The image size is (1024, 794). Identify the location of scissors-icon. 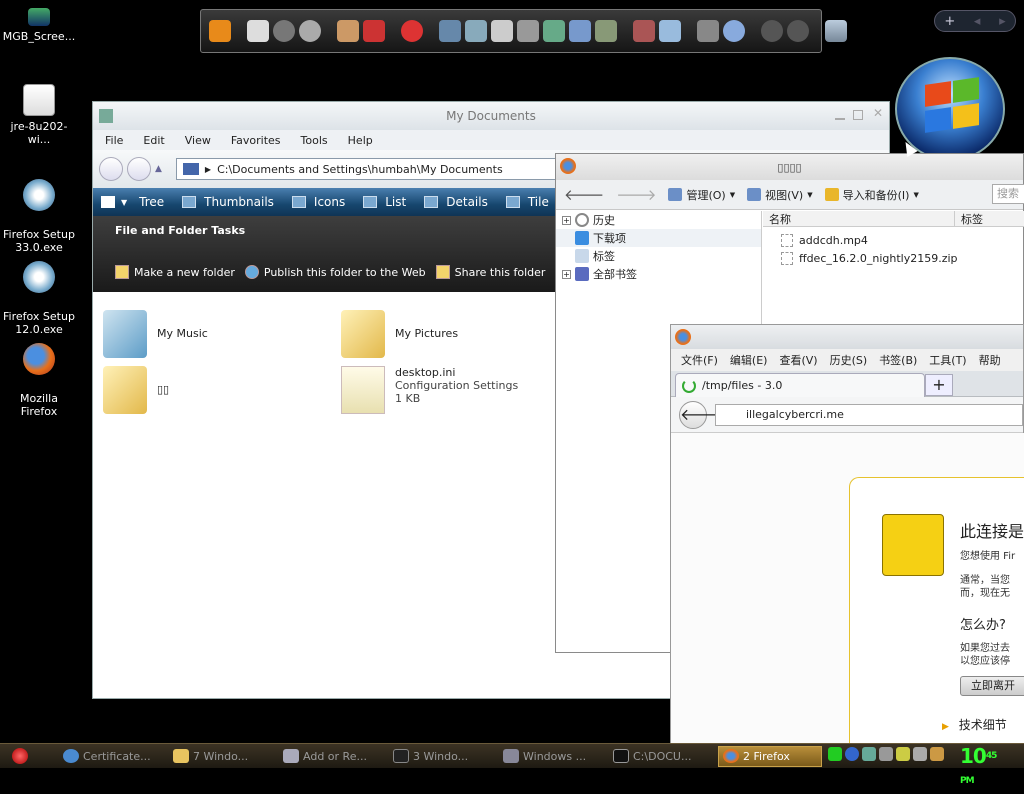
(528, 31).